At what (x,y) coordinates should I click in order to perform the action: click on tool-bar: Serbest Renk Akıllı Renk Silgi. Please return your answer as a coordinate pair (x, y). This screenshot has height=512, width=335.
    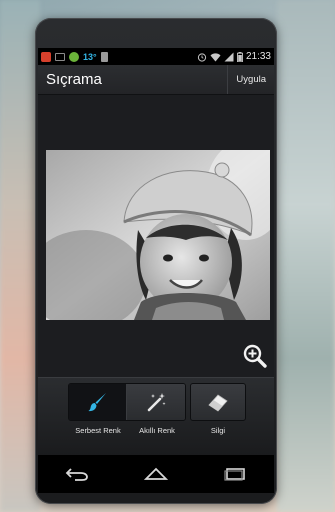
    Looking at the image, I should click on (156, 416).